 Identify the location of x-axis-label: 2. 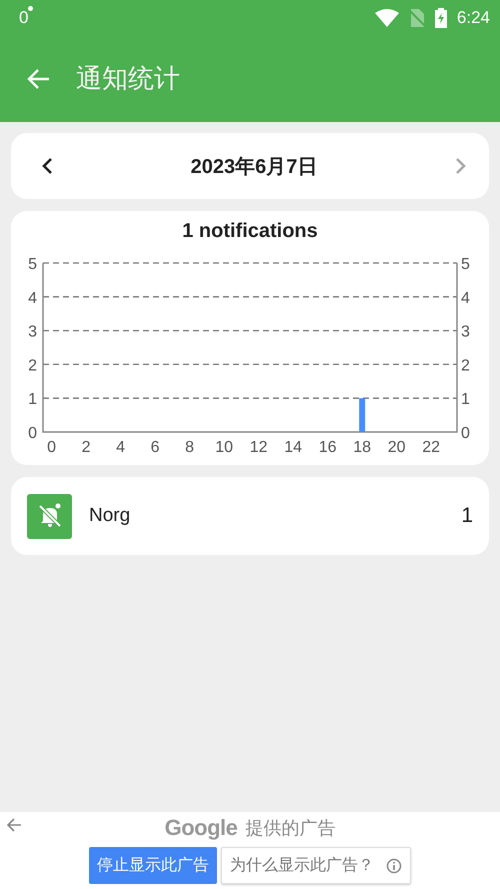
(86, 447).